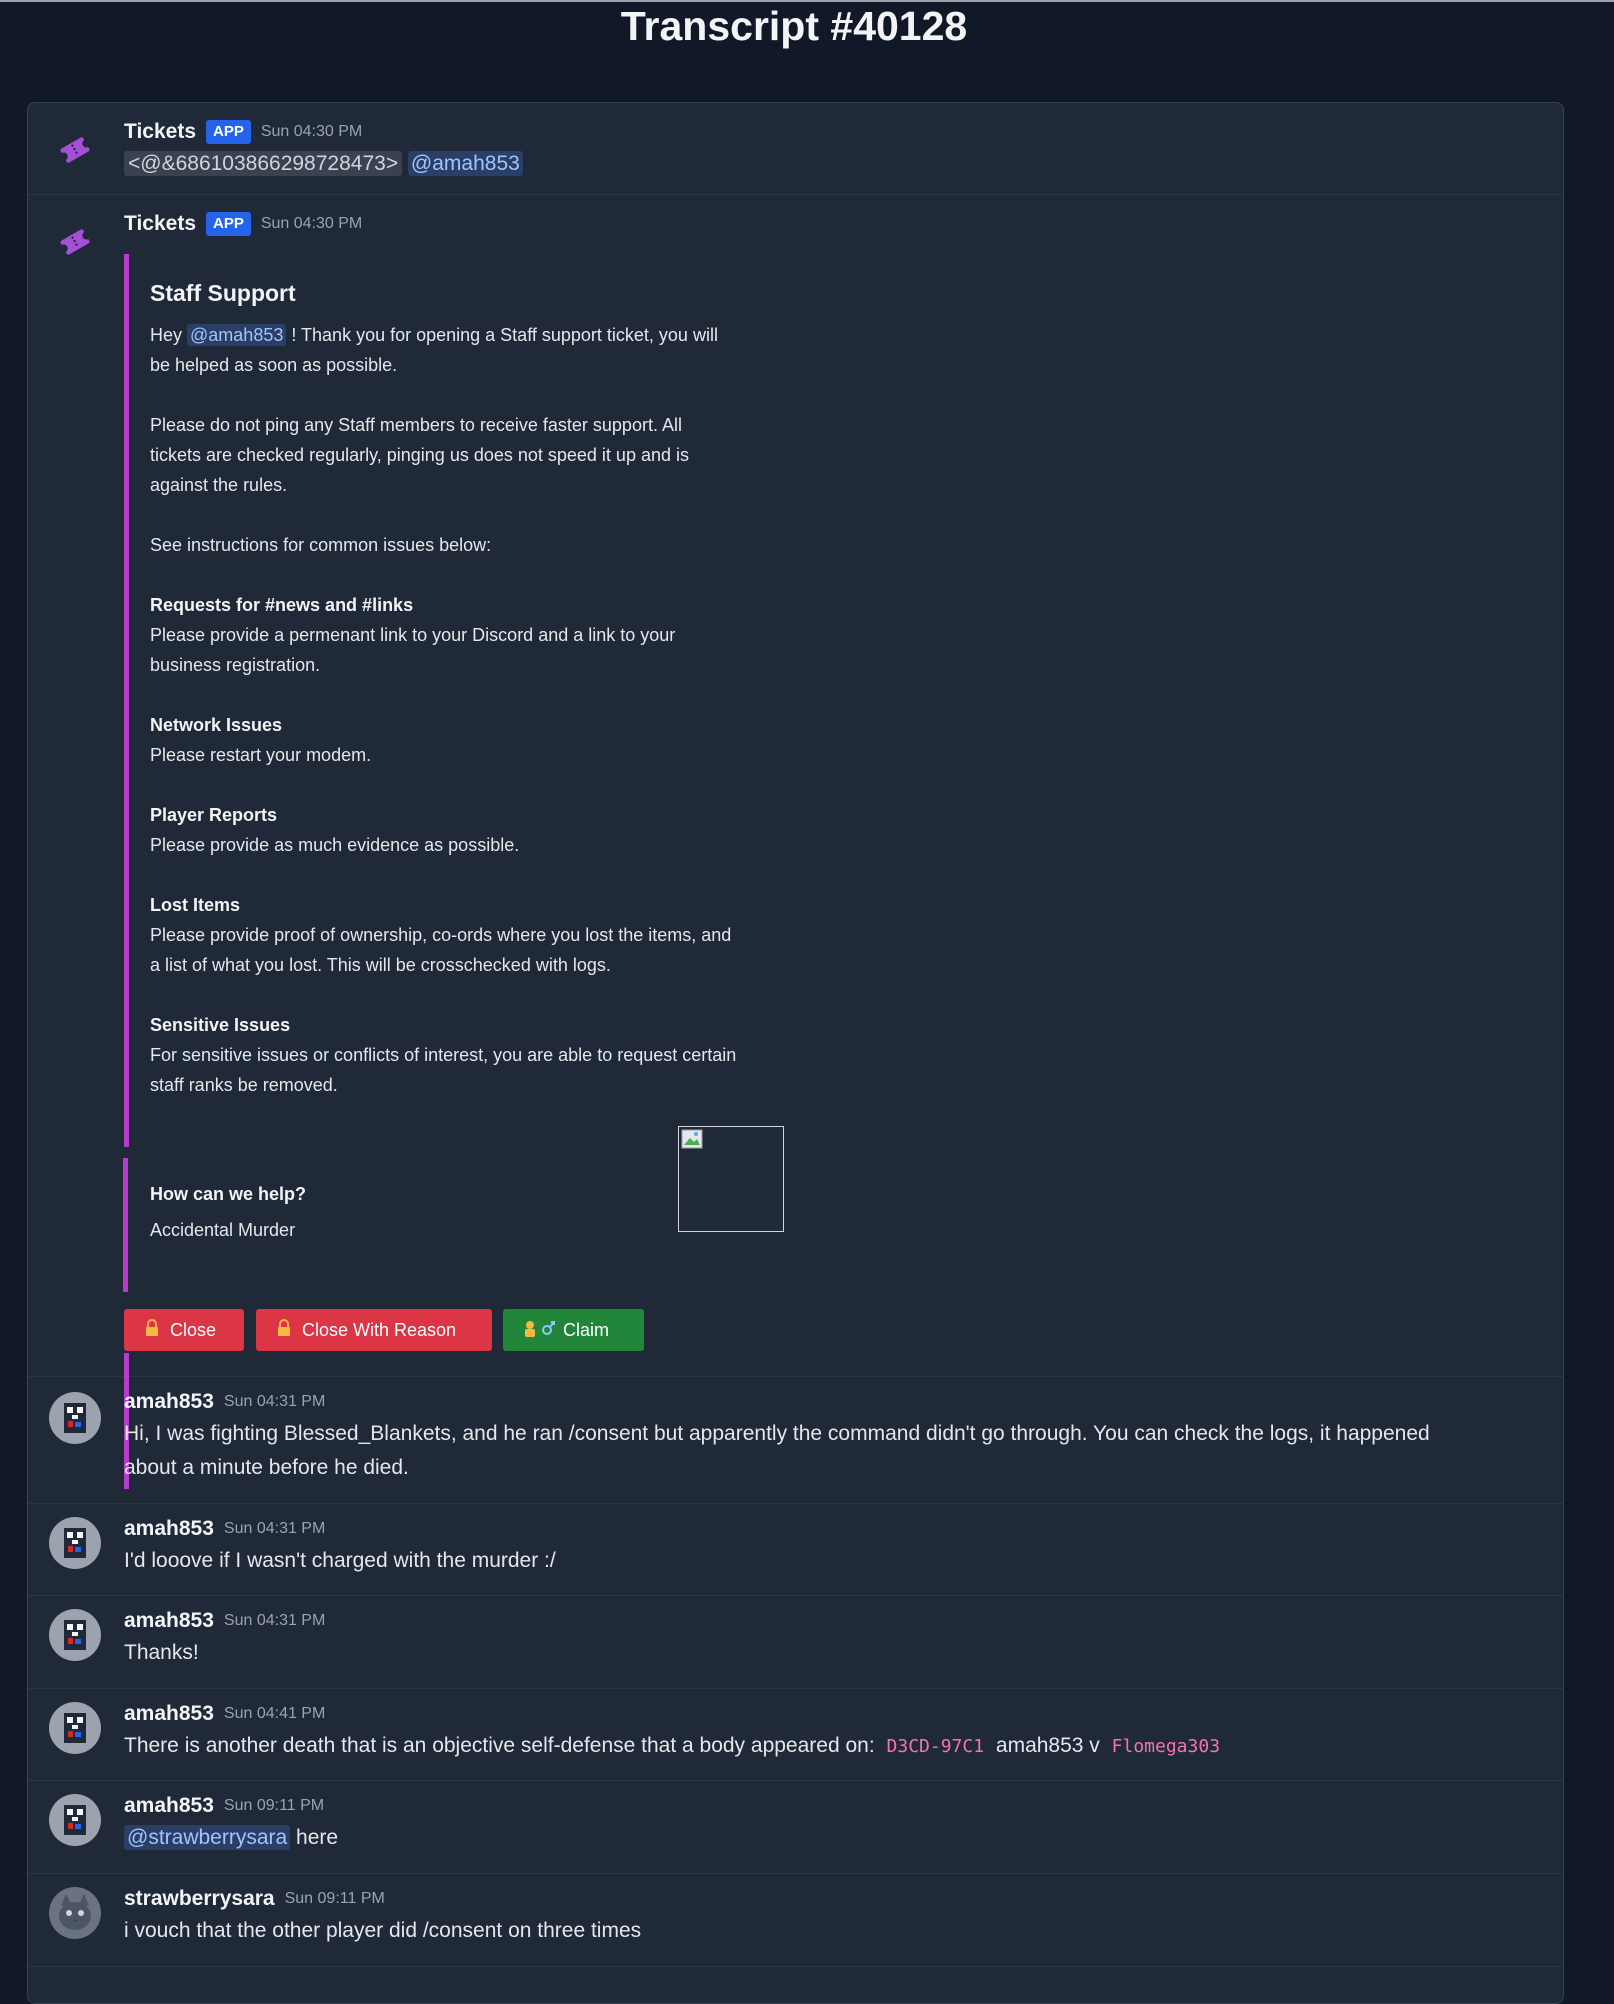 This screenshot has width=1614, height=2004. Describe the element at coordinates (274, 1713) in the screenshot. I see `timestamp: Sun 04:41 PM` at that location.